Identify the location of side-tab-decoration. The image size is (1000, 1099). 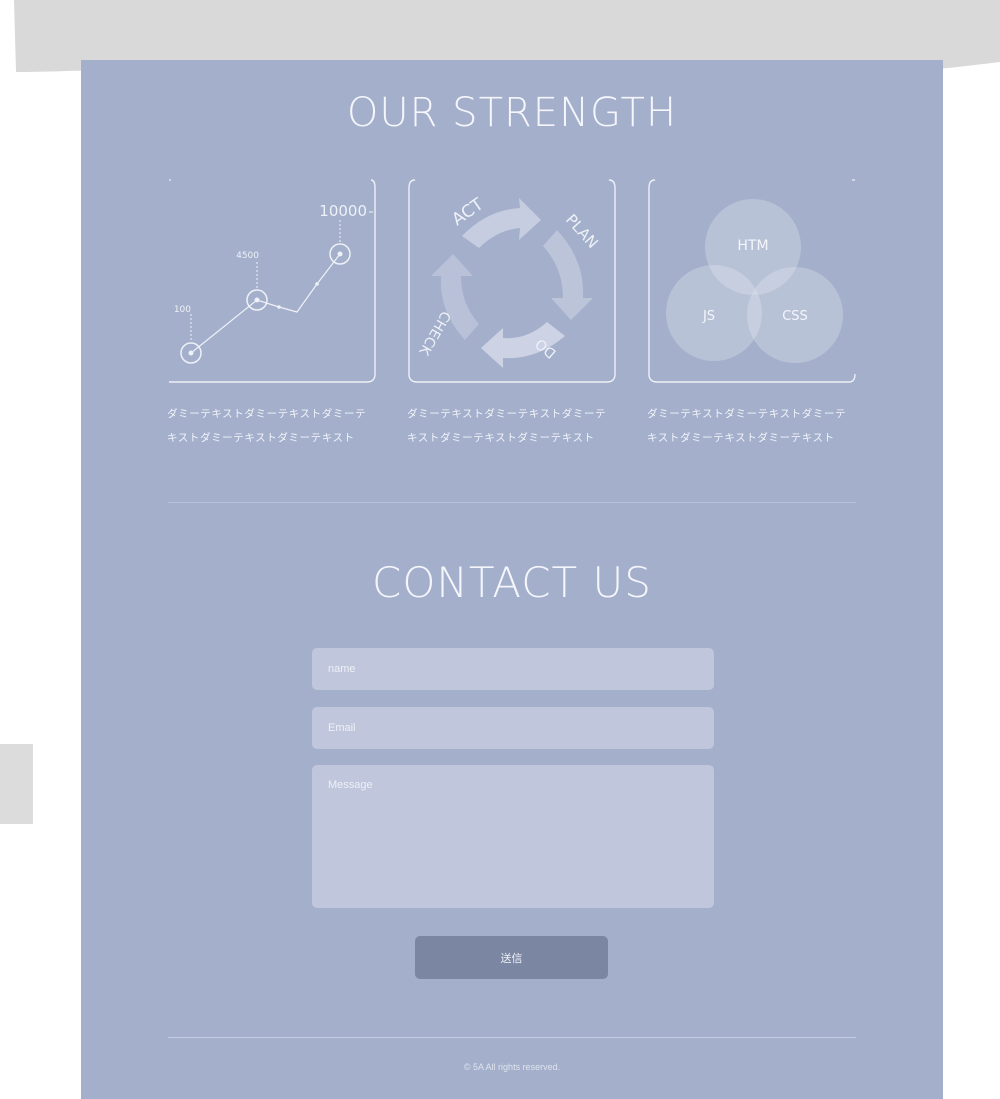
(16, 784).